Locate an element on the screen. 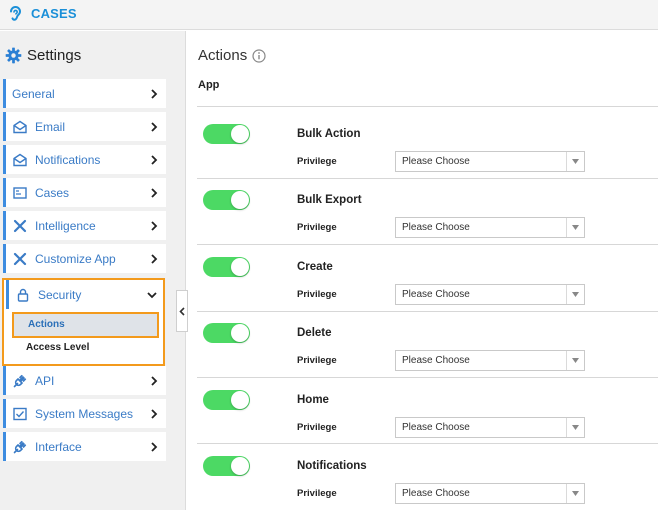  sidebar-group-security: Security Actions Access Level is located at coordinates (83, 322).